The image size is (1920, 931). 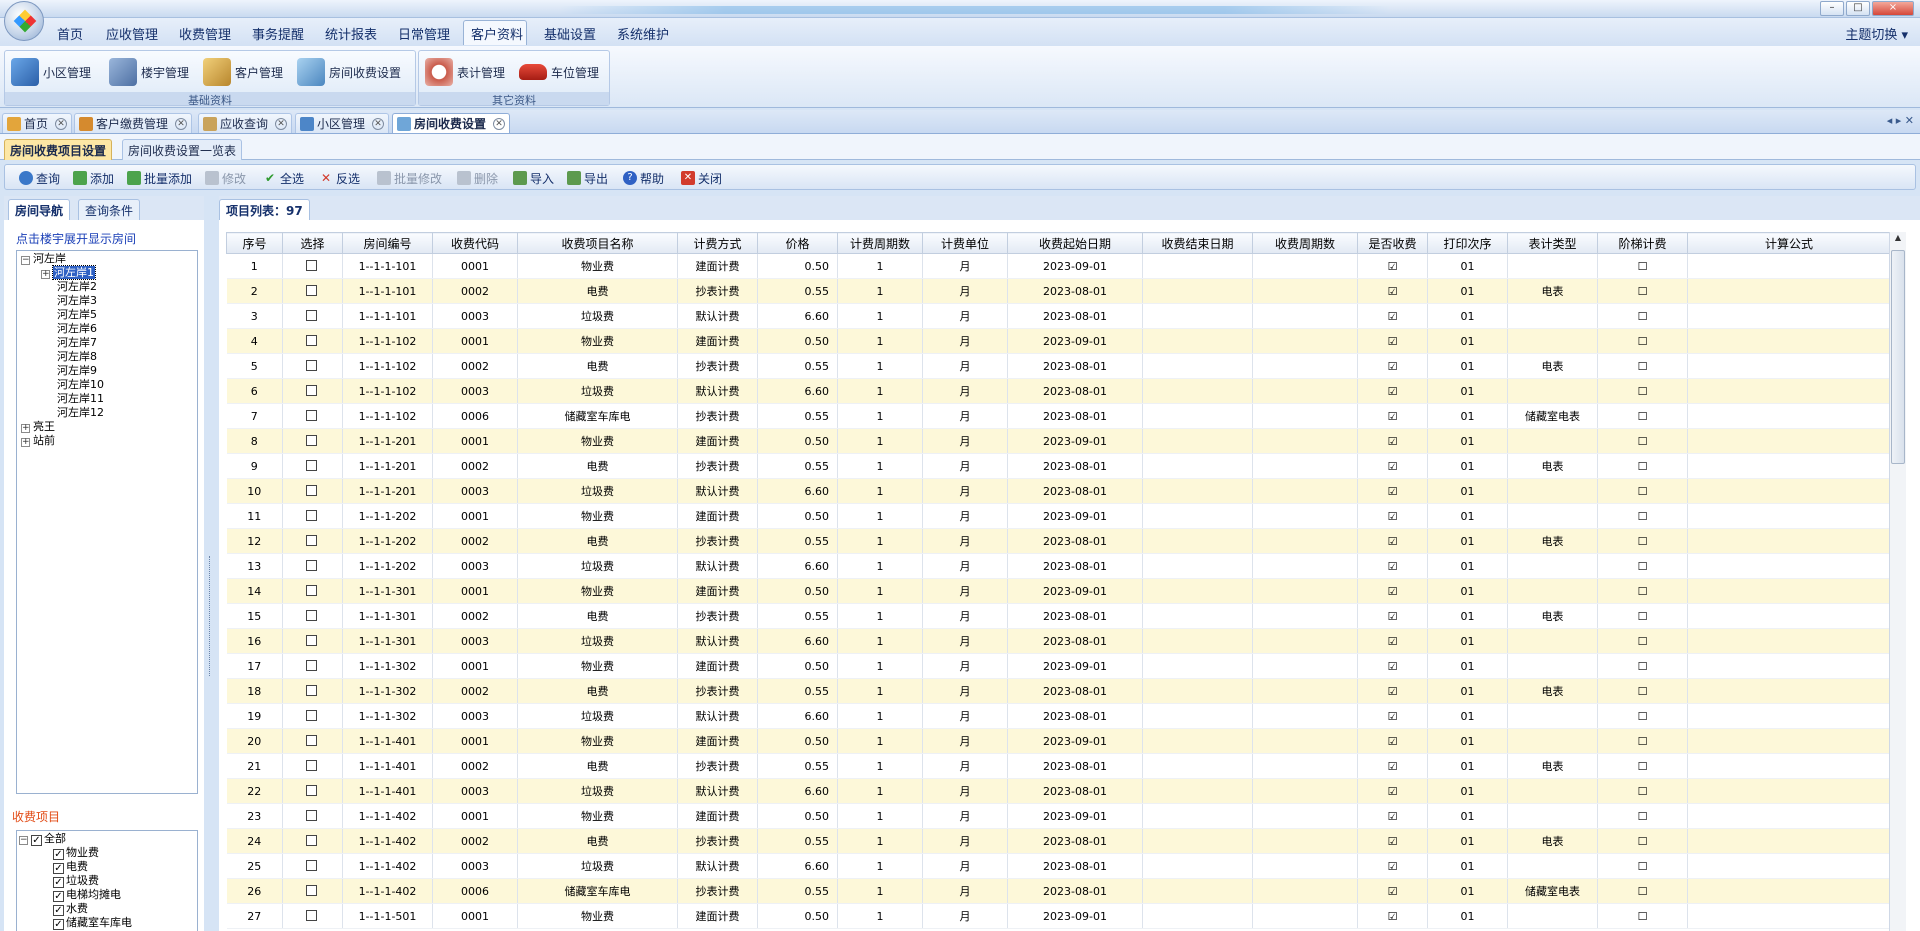 I want to click on col-fee-cycles-header: 收费周期数, so click(x=1305, y=243).